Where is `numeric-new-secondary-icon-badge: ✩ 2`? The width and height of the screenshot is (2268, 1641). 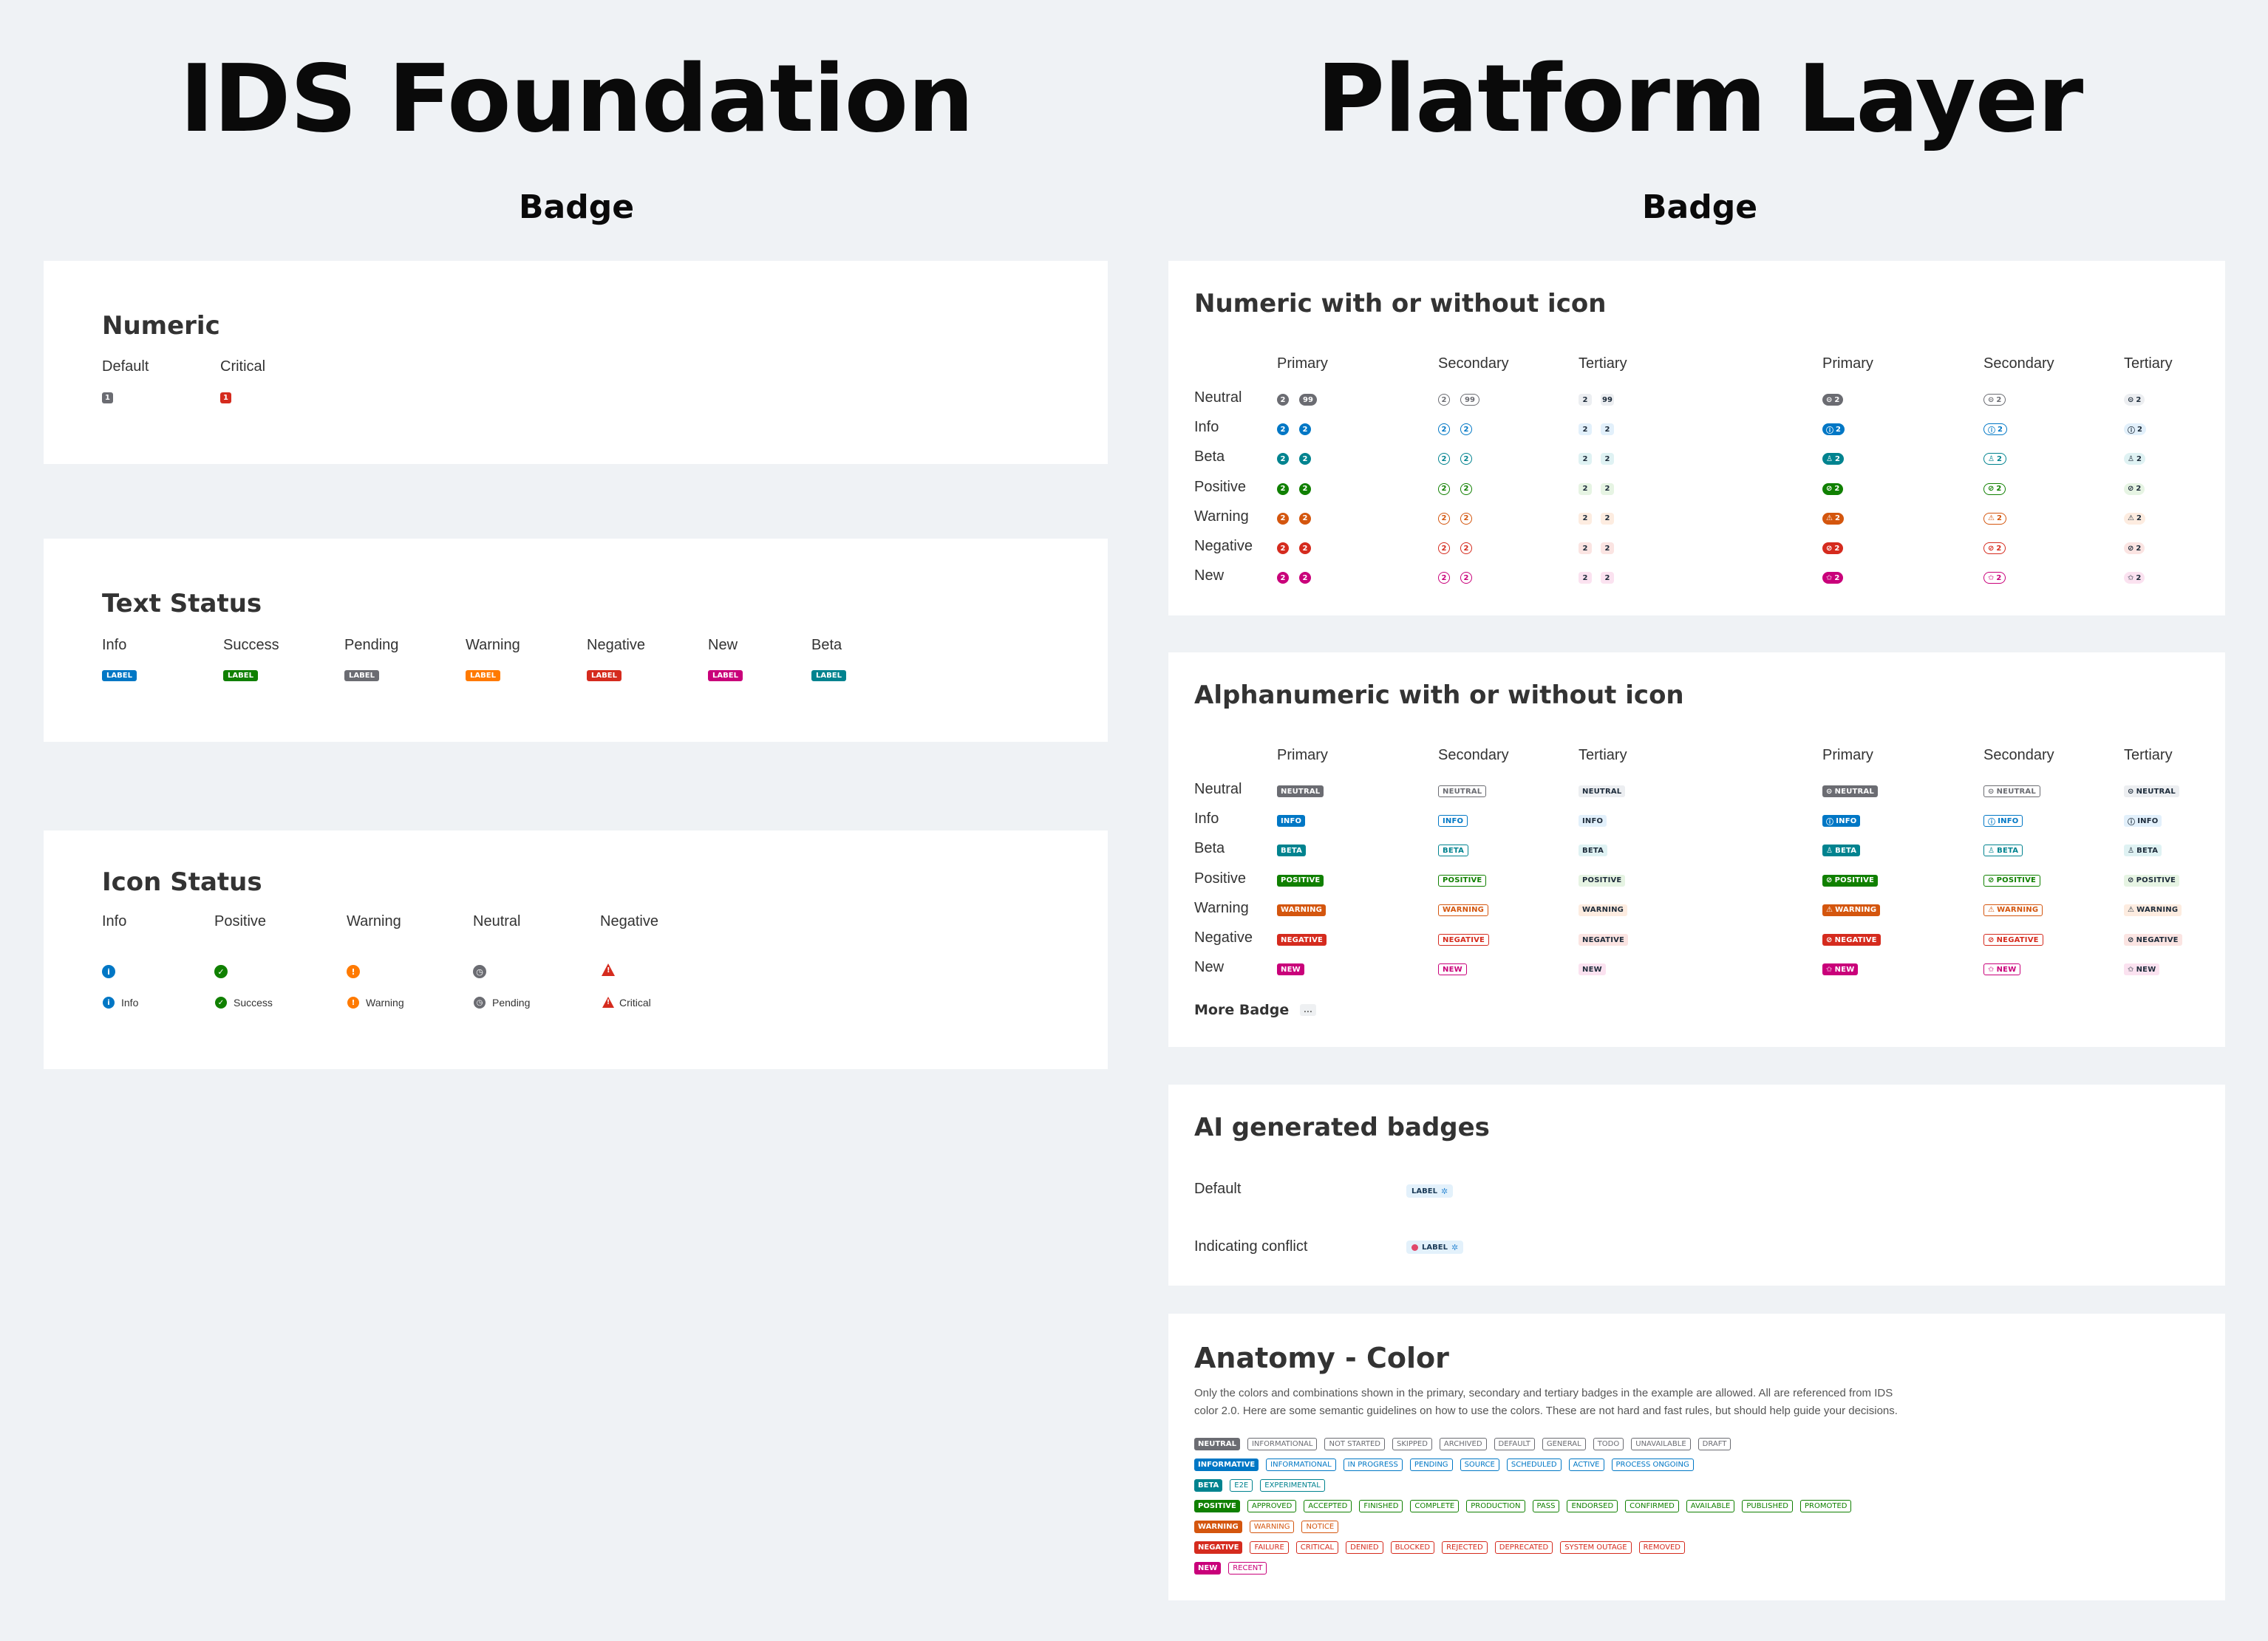
numeric-new-secondary-icon-badge: ✩ 2 is located at coordinates (1994, 578).